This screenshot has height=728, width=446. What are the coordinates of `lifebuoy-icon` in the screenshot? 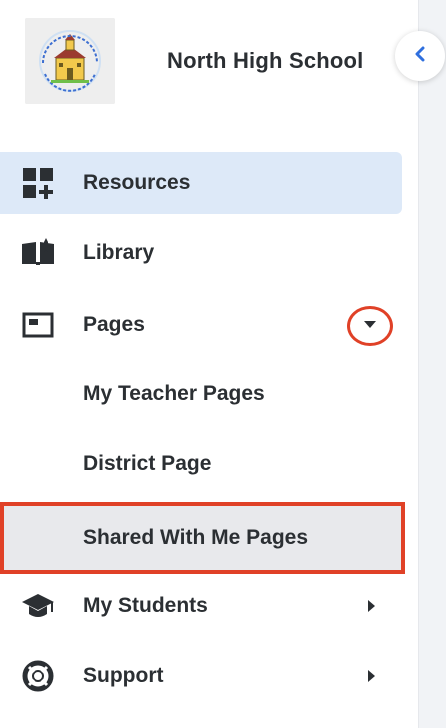 It's located at (38, 676).